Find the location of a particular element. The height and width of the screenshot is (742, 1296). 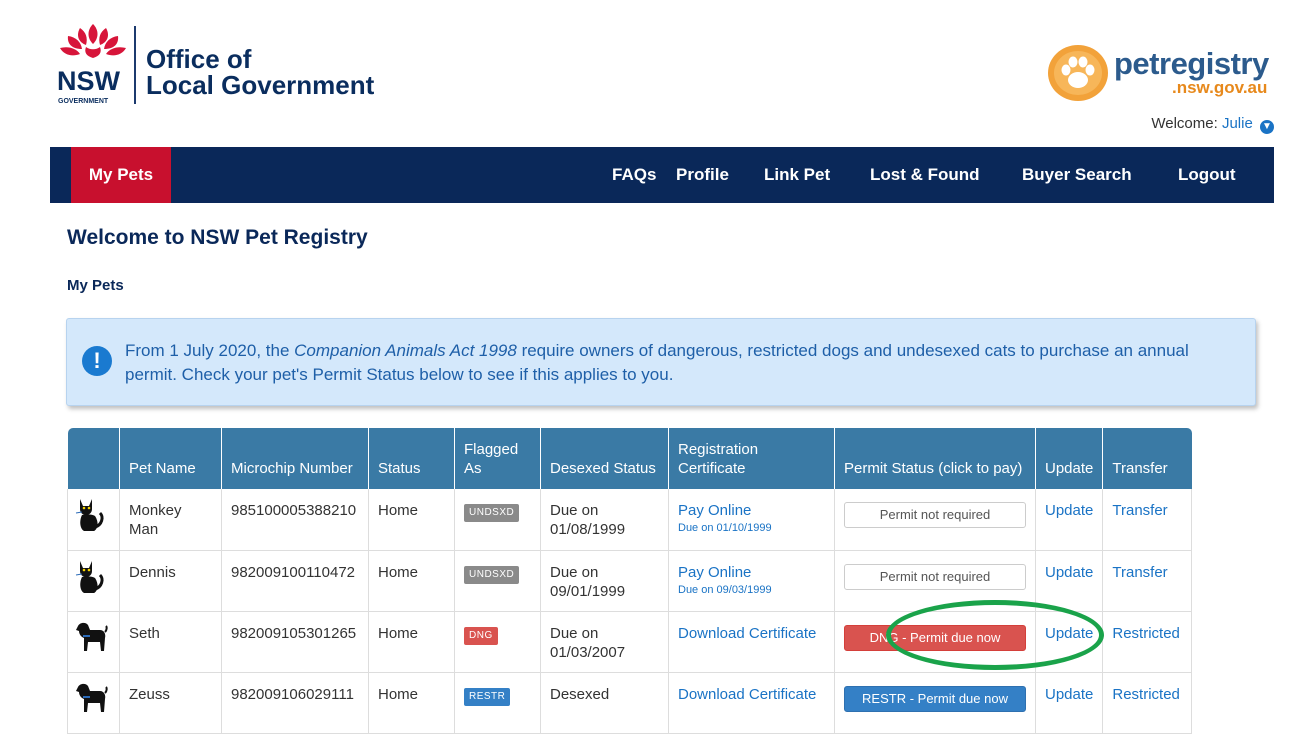

desexed-status: Due on 01/03/2007 is located at coordinates (604, 642).